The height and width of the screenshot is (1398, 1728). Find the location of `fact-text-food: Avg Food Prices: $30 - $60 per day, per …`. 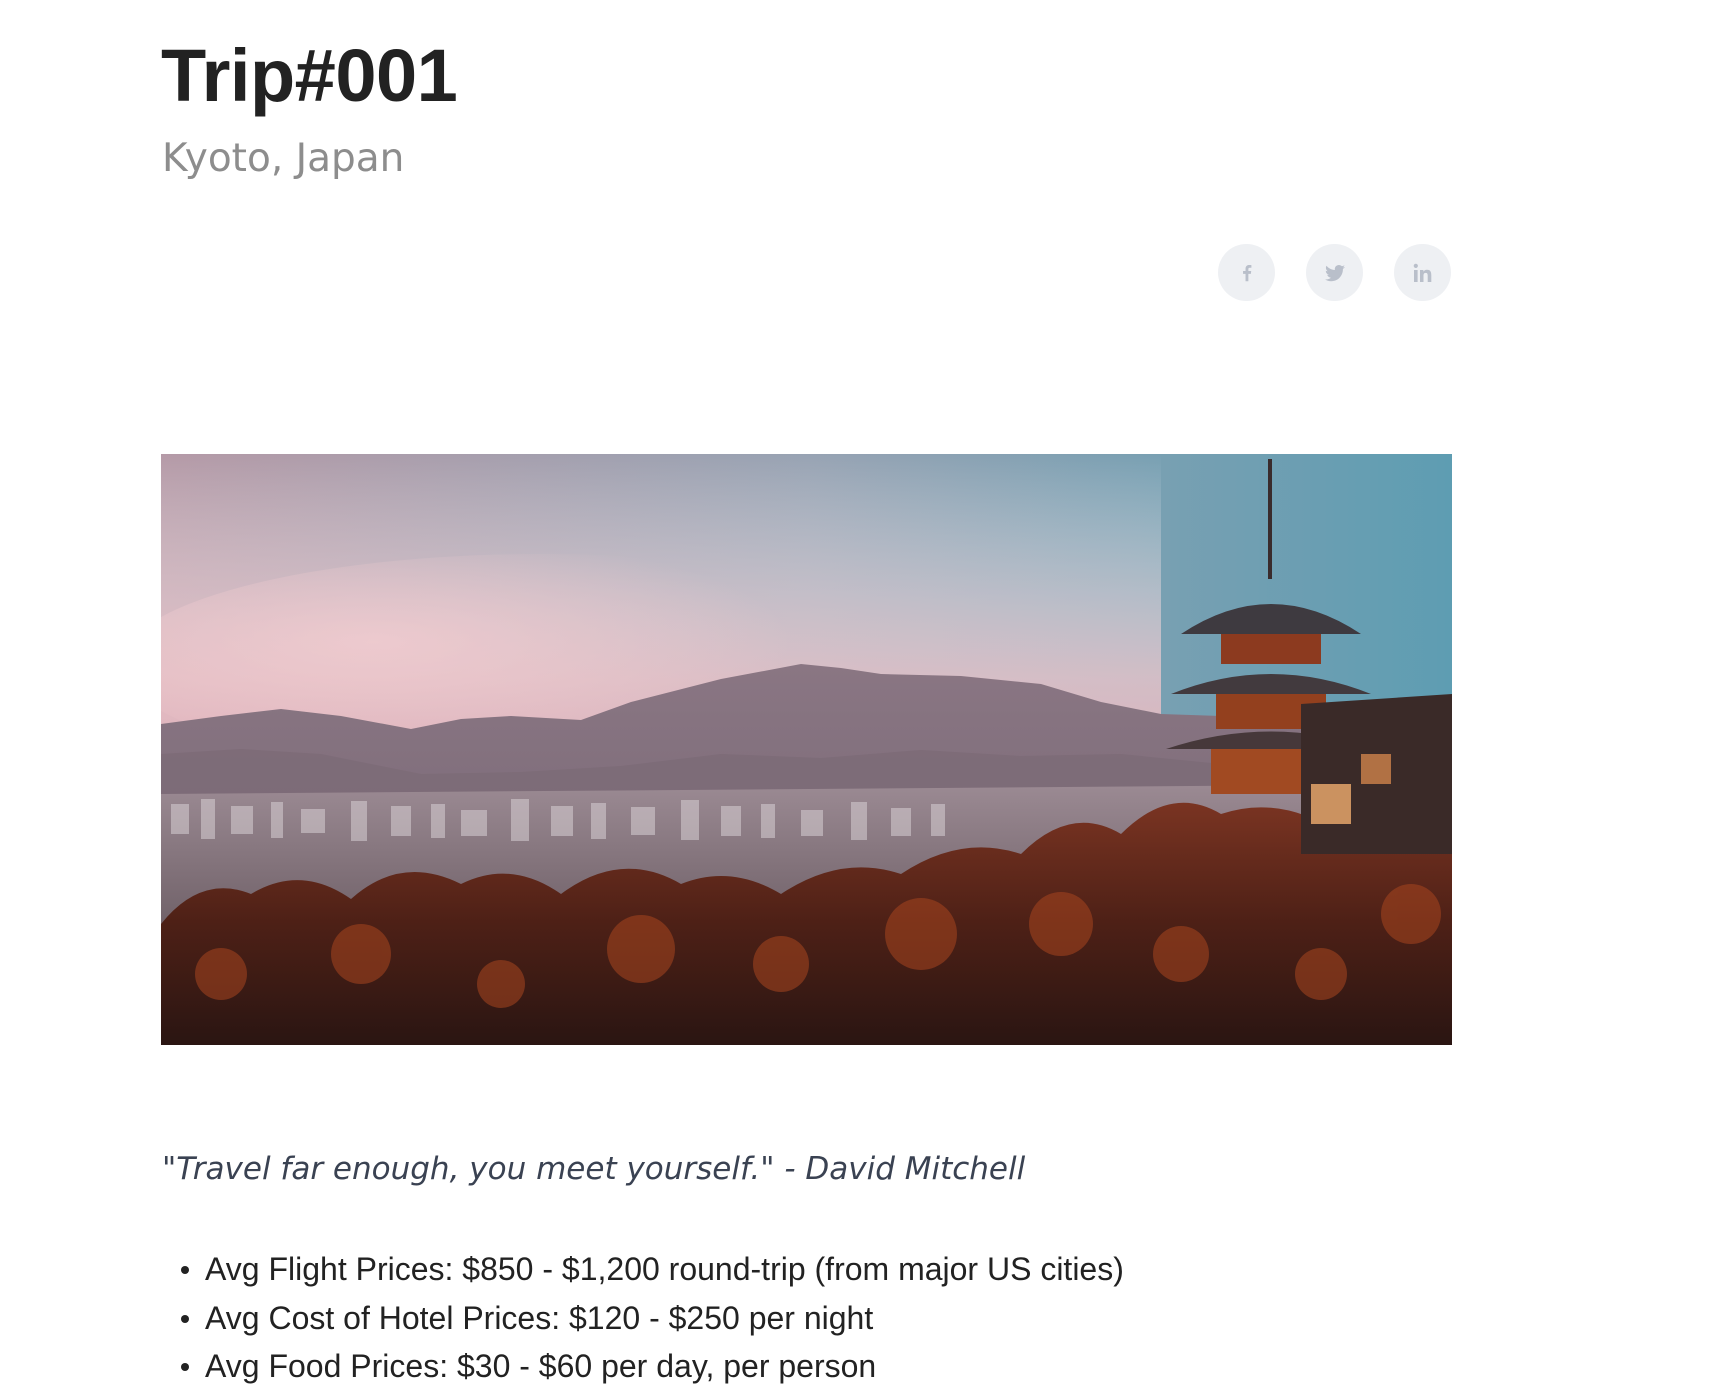

fact-text-food: Avg Food Prices: $30 - $60 per day, per … is located at coordinates (541, 1366).